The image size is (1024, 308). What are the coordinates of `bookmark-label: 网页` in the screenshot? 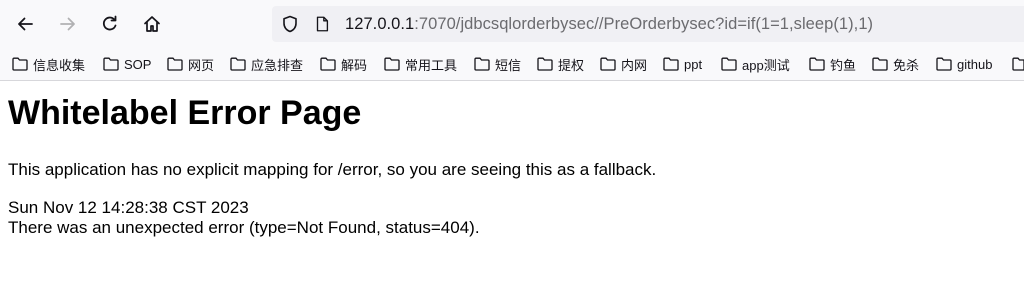 It's located at (201, 65).